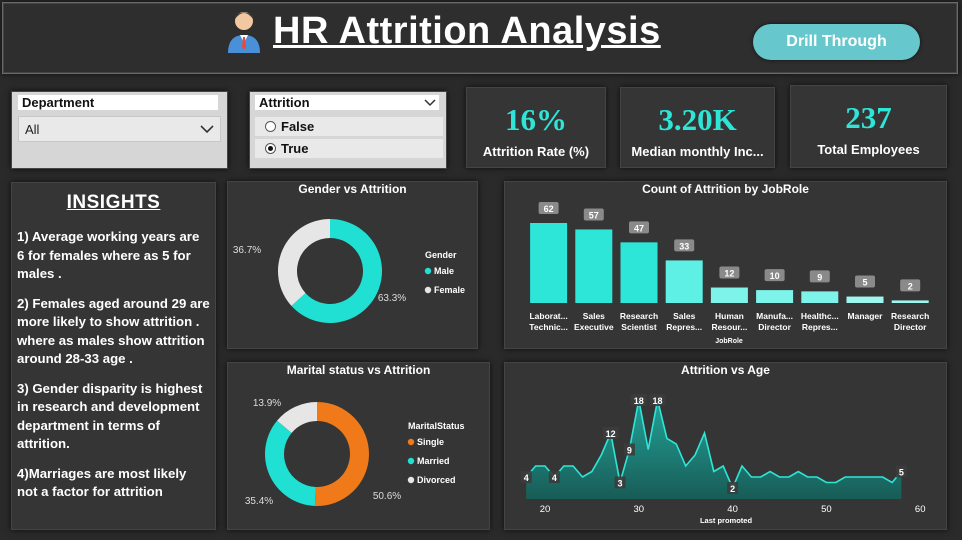 This screenshot has height=540, width=962. Describe the element at coordinates (866, 316) in the screenshot. I see `category-label: Manager` at that location.